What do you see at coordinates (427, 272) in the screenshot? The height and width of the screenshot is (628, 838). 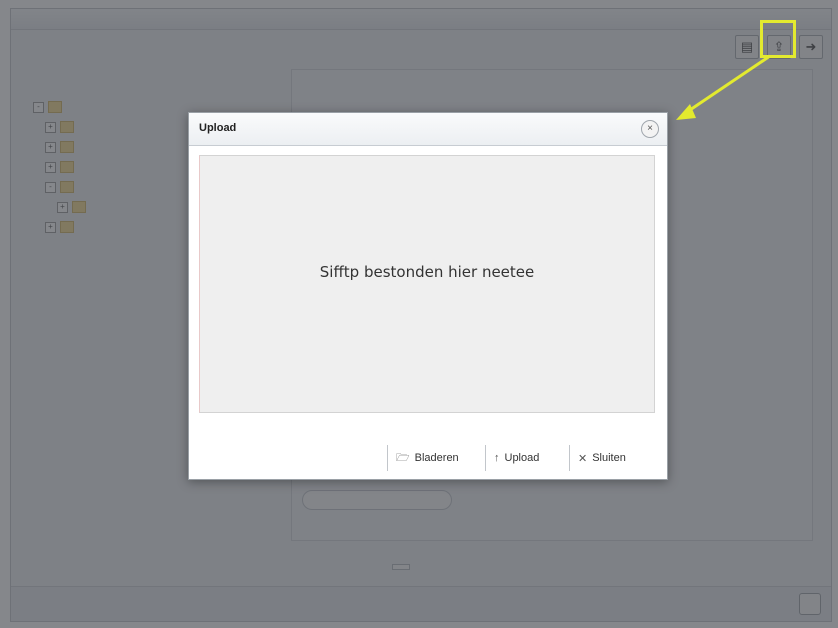 I see `drop-zone-text: Sifftp bestonden hier neetee` at bounding box center [427, 272].